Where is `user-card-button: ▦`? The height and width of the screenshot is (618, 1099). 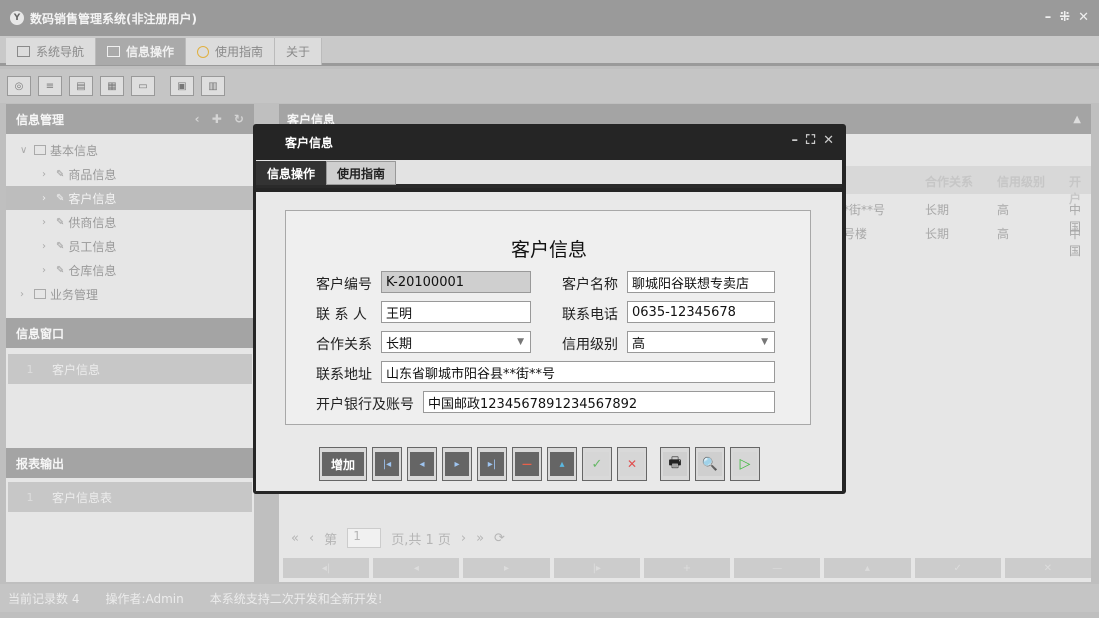
user-card-button: ▦ is located at coordinates (112, 86).